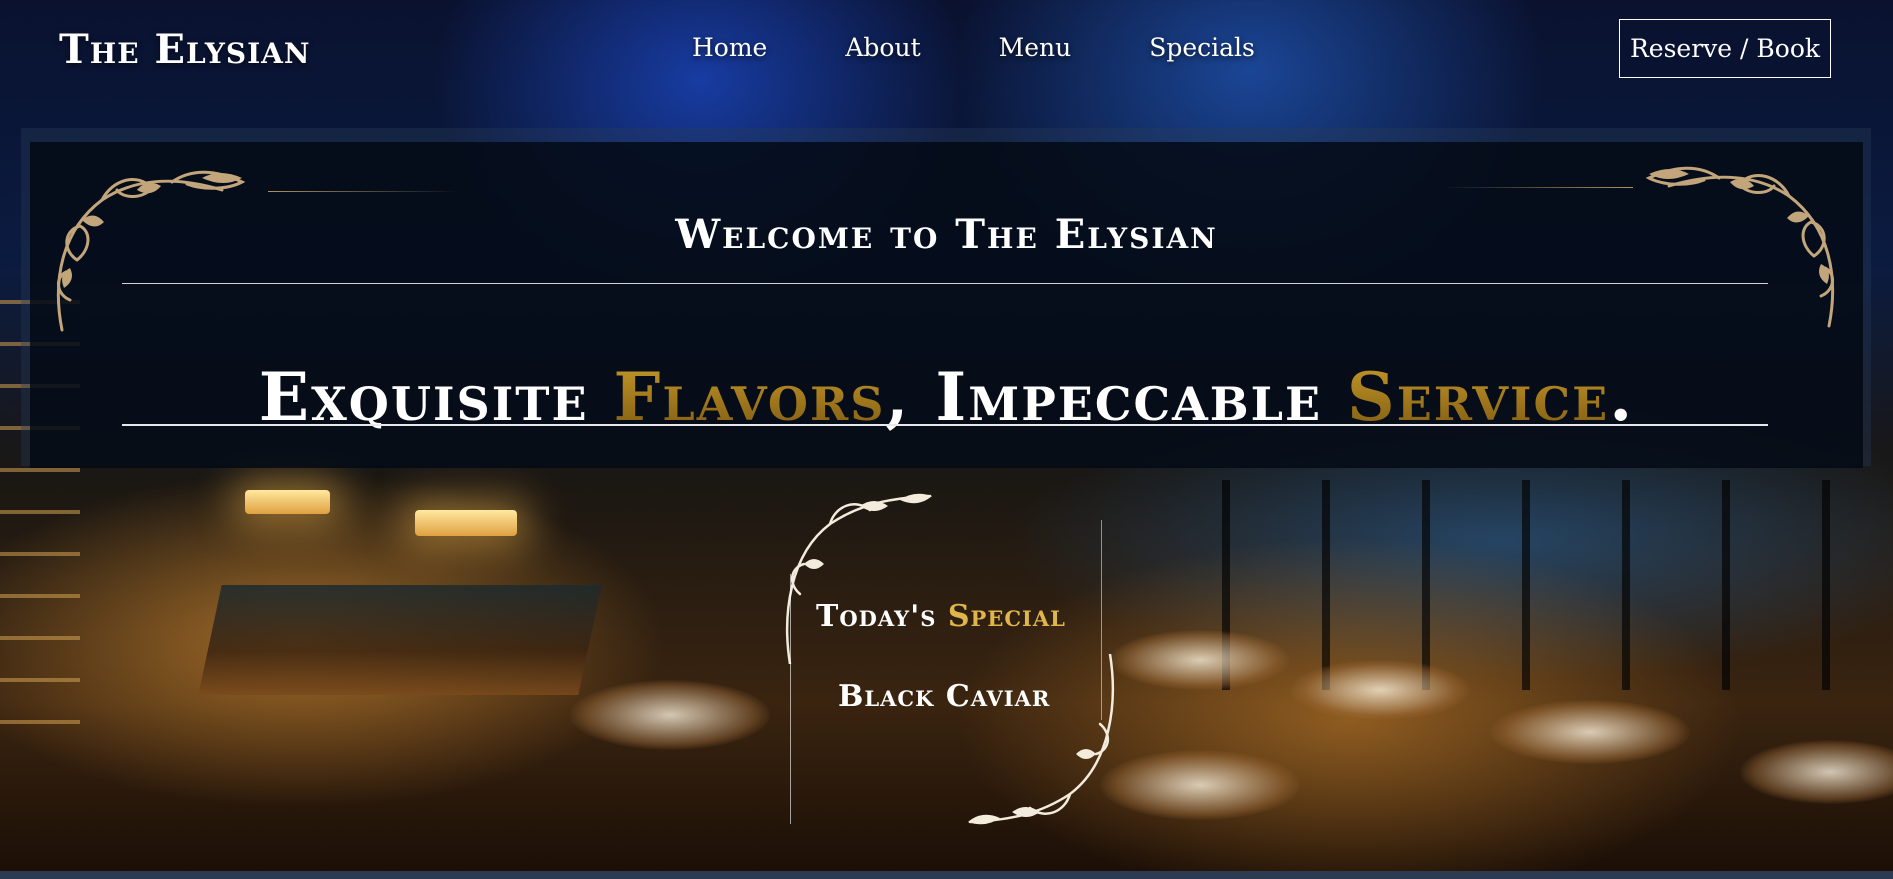 Image resolution: width=1893 pixels, height=879 pixels. What do you see at coordinates (1035, 47) in the screenshot?
I see `nav-link-menu: Menu` at bounding box center [1035, 47].